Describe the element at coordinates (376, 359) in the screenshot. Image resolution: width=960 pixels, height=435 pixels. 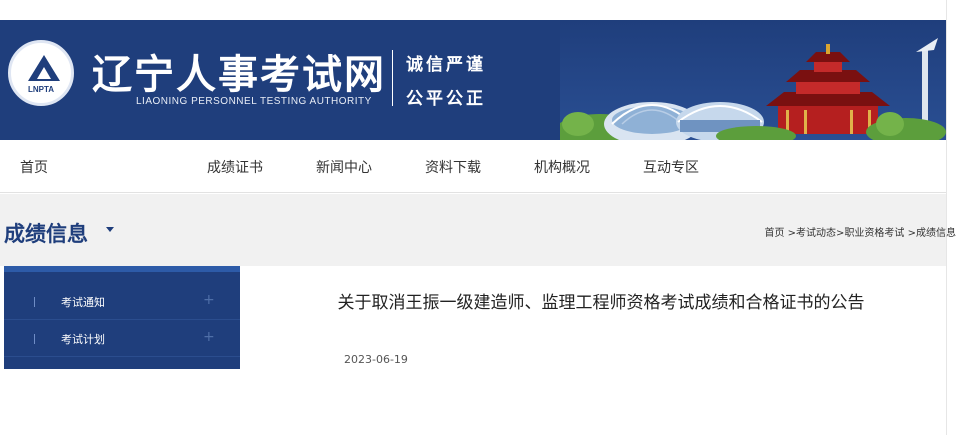
I see `article-date: 2023-06-19` at that location.